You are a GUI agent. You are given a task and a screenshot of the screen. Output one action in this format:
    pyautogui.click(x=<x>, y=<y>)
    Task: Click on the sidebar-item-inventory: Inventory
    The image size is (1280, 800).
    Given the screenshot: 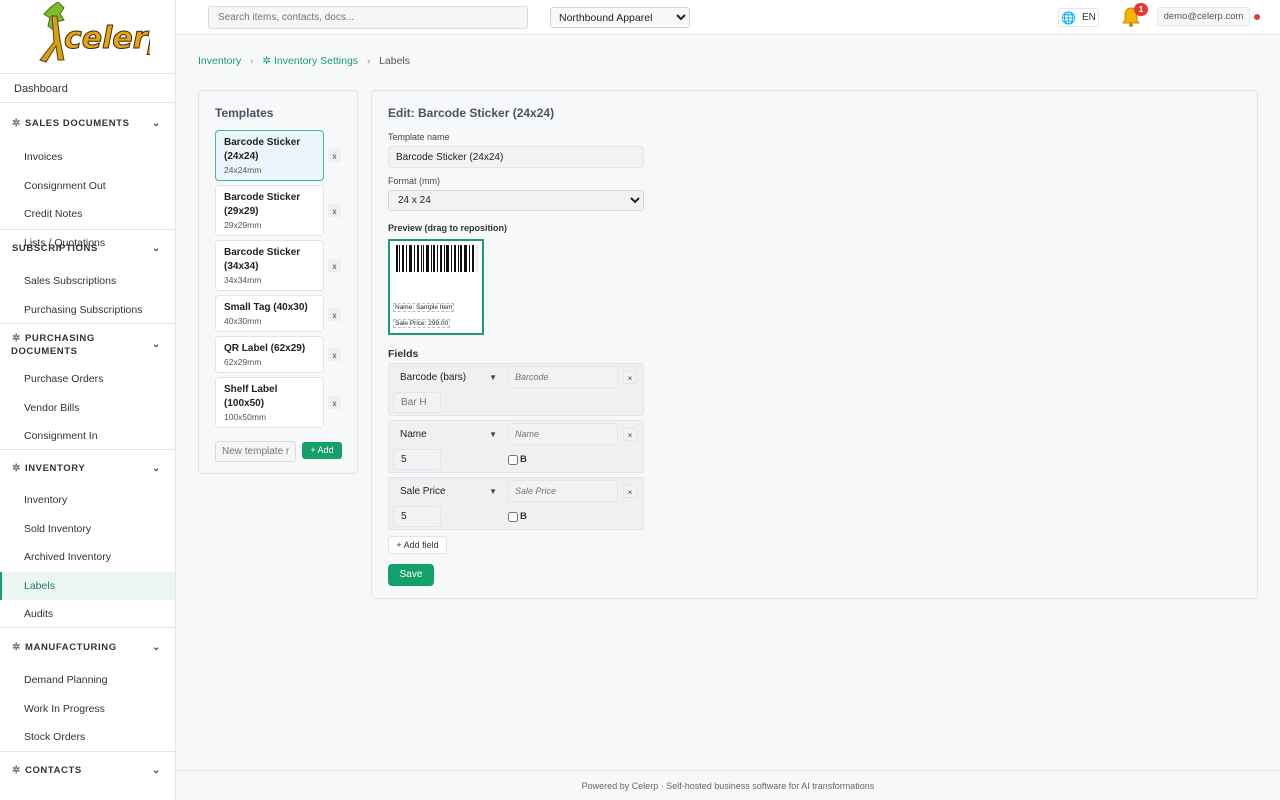 What is the action you would take?
    pyautogui.click(x=87, y=500)
    